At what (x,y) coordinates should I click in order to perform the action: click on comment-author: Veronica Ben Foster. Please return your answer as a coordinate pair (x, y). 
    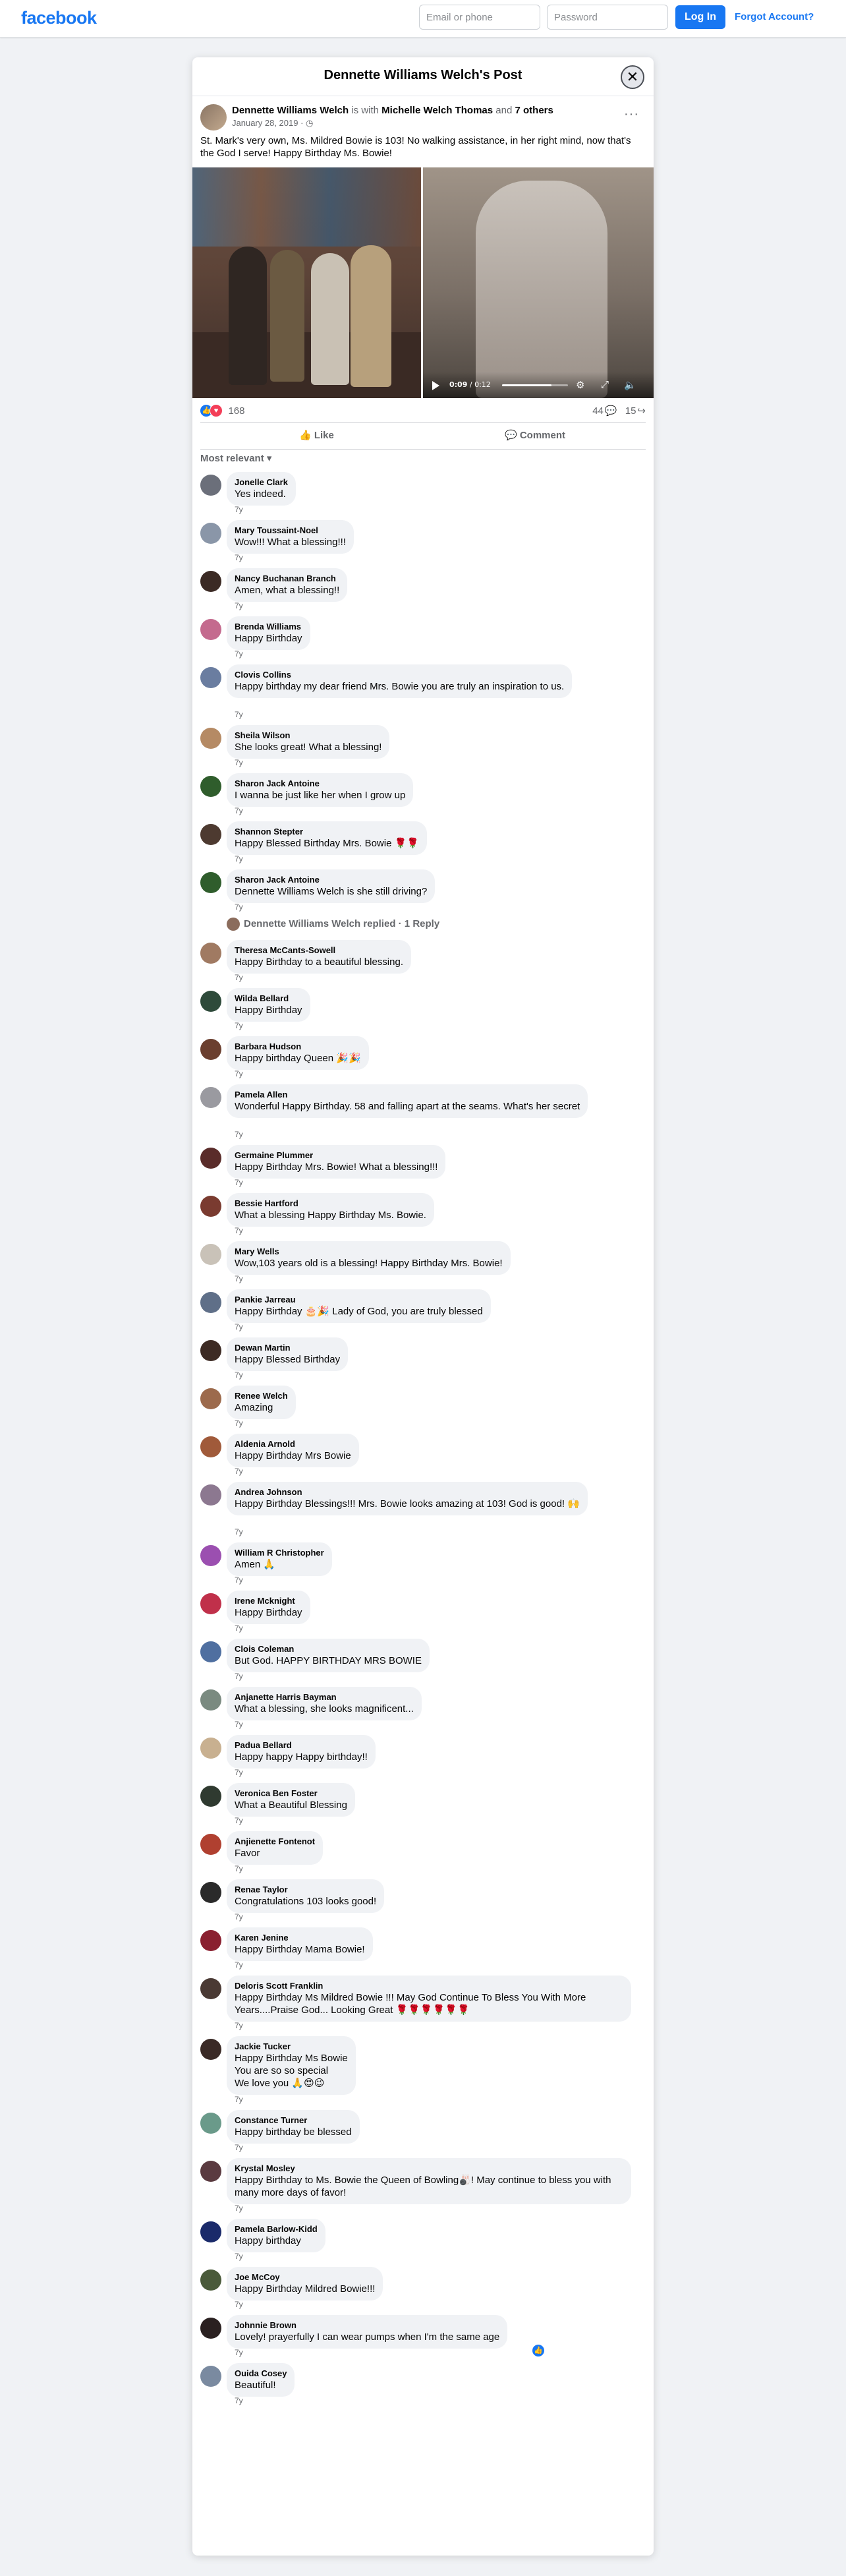
    Looking at the image, I should click on (291, 1793).